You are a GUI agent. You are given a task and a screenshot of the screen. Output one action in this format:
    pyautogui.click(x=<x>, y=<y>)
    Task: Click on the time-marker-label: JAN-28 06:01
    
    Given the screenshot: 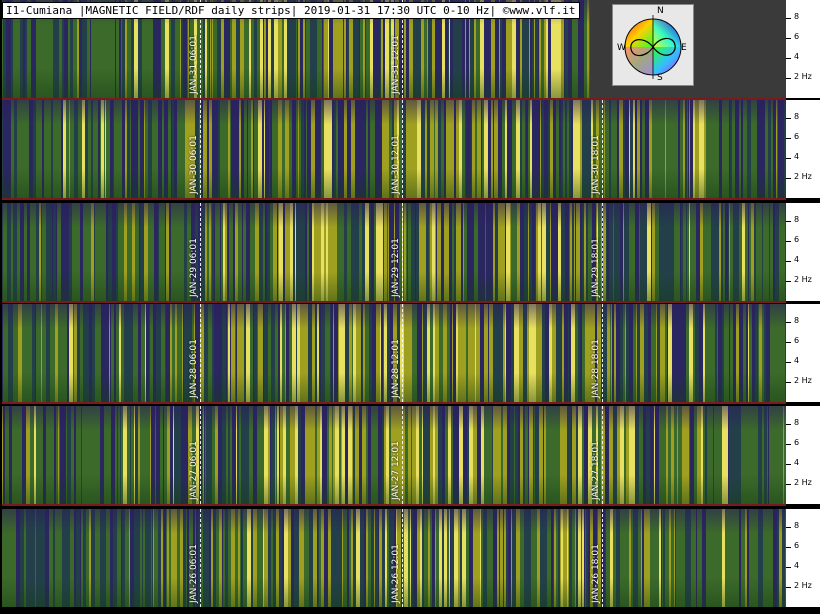 What is the action you would take?
    pyautogui.click(x=194, y=368)
    